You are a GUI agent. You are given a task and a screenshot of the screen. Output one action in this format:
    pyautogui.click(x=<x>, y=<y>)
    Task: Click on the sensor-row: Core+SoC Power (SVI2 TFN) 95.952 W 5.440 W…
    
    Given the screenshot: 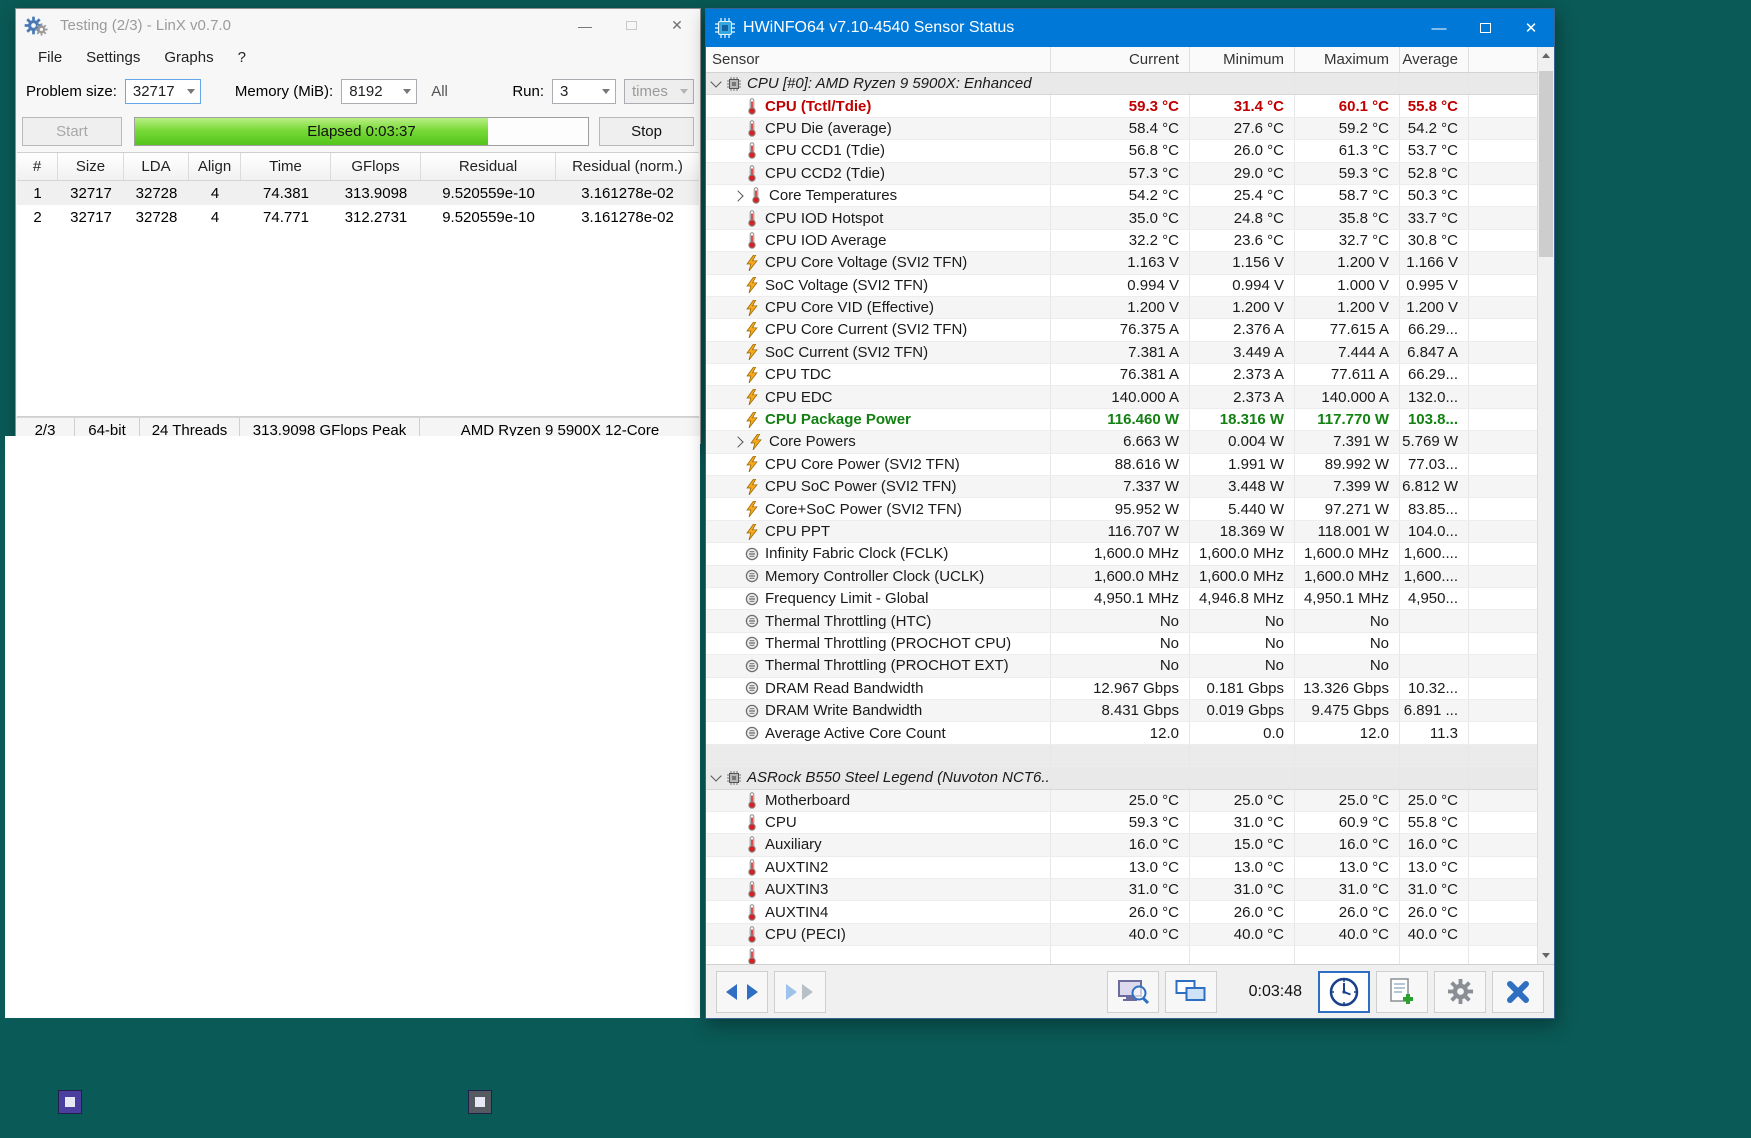 What is the action you would take?
    pyautogui.click(x=1121, y=509)
    